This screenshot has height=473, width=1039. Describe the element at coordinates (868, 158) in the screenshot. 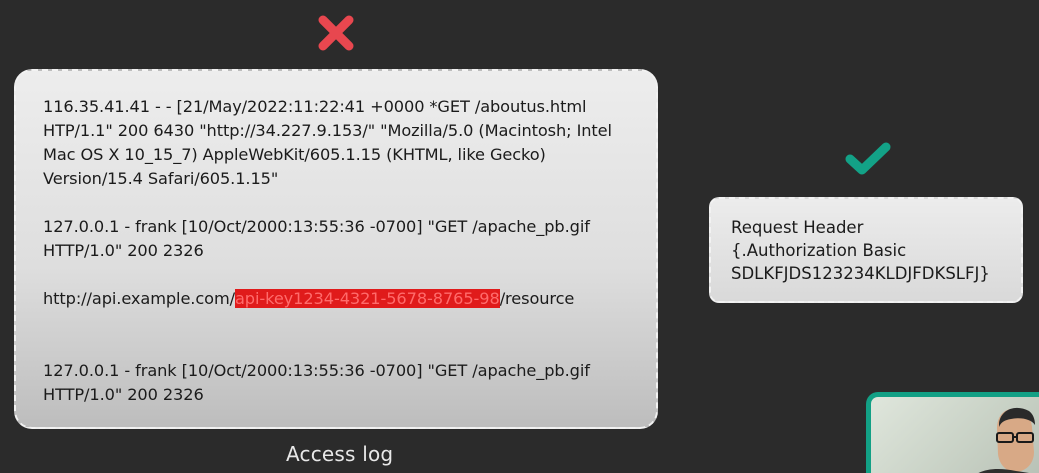

I see `check-icon` at that location.